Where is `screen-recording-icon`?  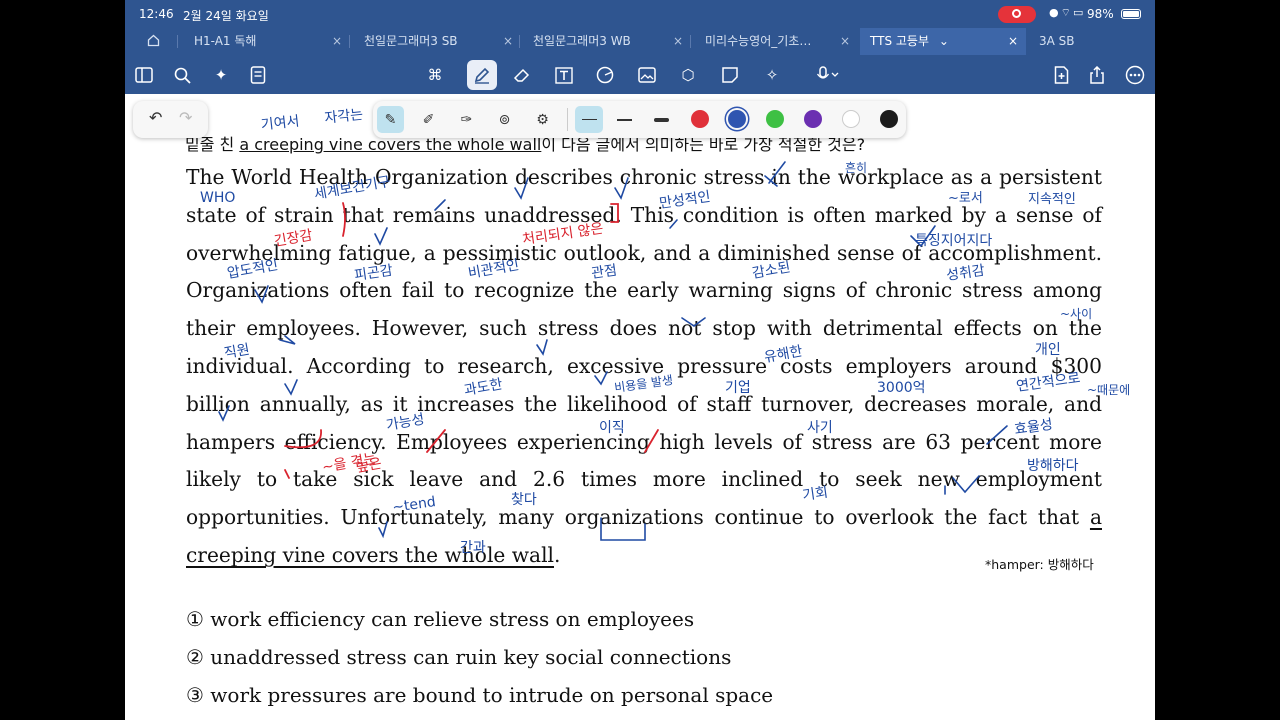 screen-recording-icon is located at coordinates (1017, 14).